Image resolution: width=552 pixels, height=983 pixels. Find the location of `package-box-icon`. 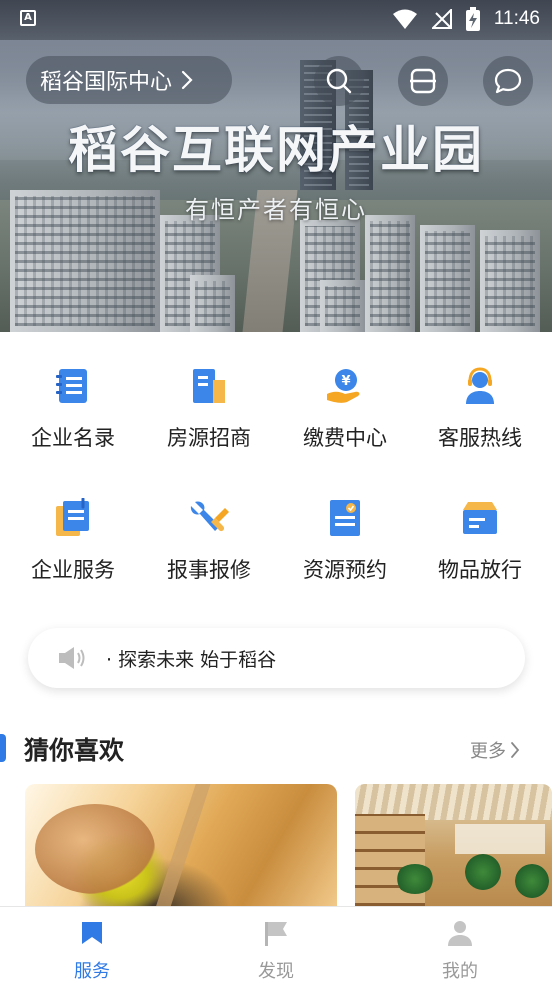

package-box-icon is located at coordinates (480, 518).